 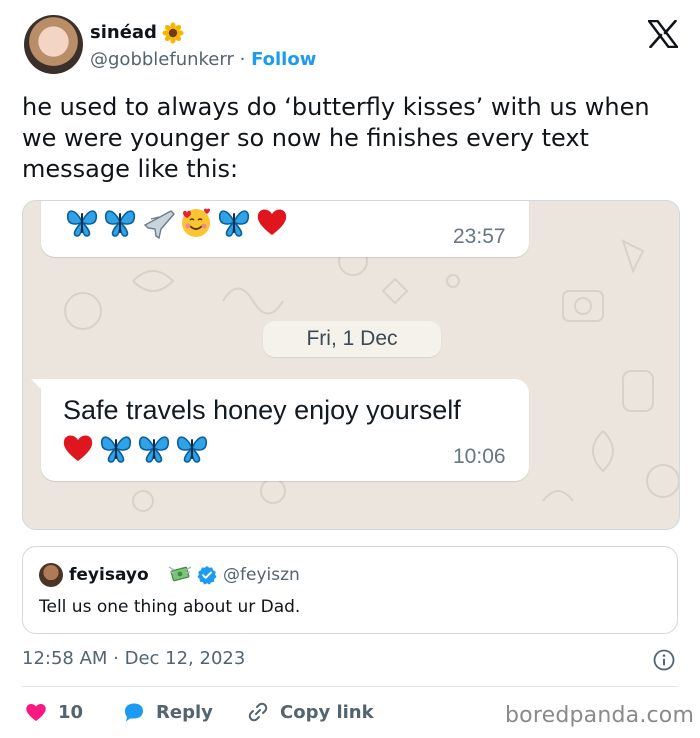 What do you see at coordinates (664, 660) in the screenshot?
I see `info-icon` at bounding box center [664, 660].